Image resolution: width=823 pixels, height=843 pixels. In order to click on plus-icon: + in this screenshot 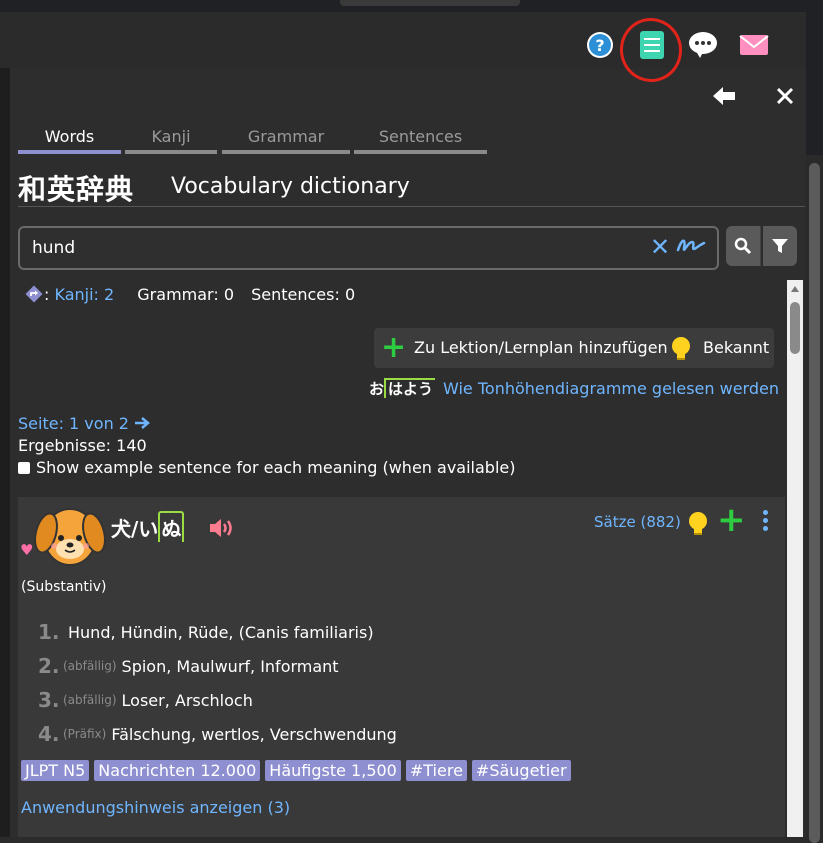, I will do `click(393, 348)`.